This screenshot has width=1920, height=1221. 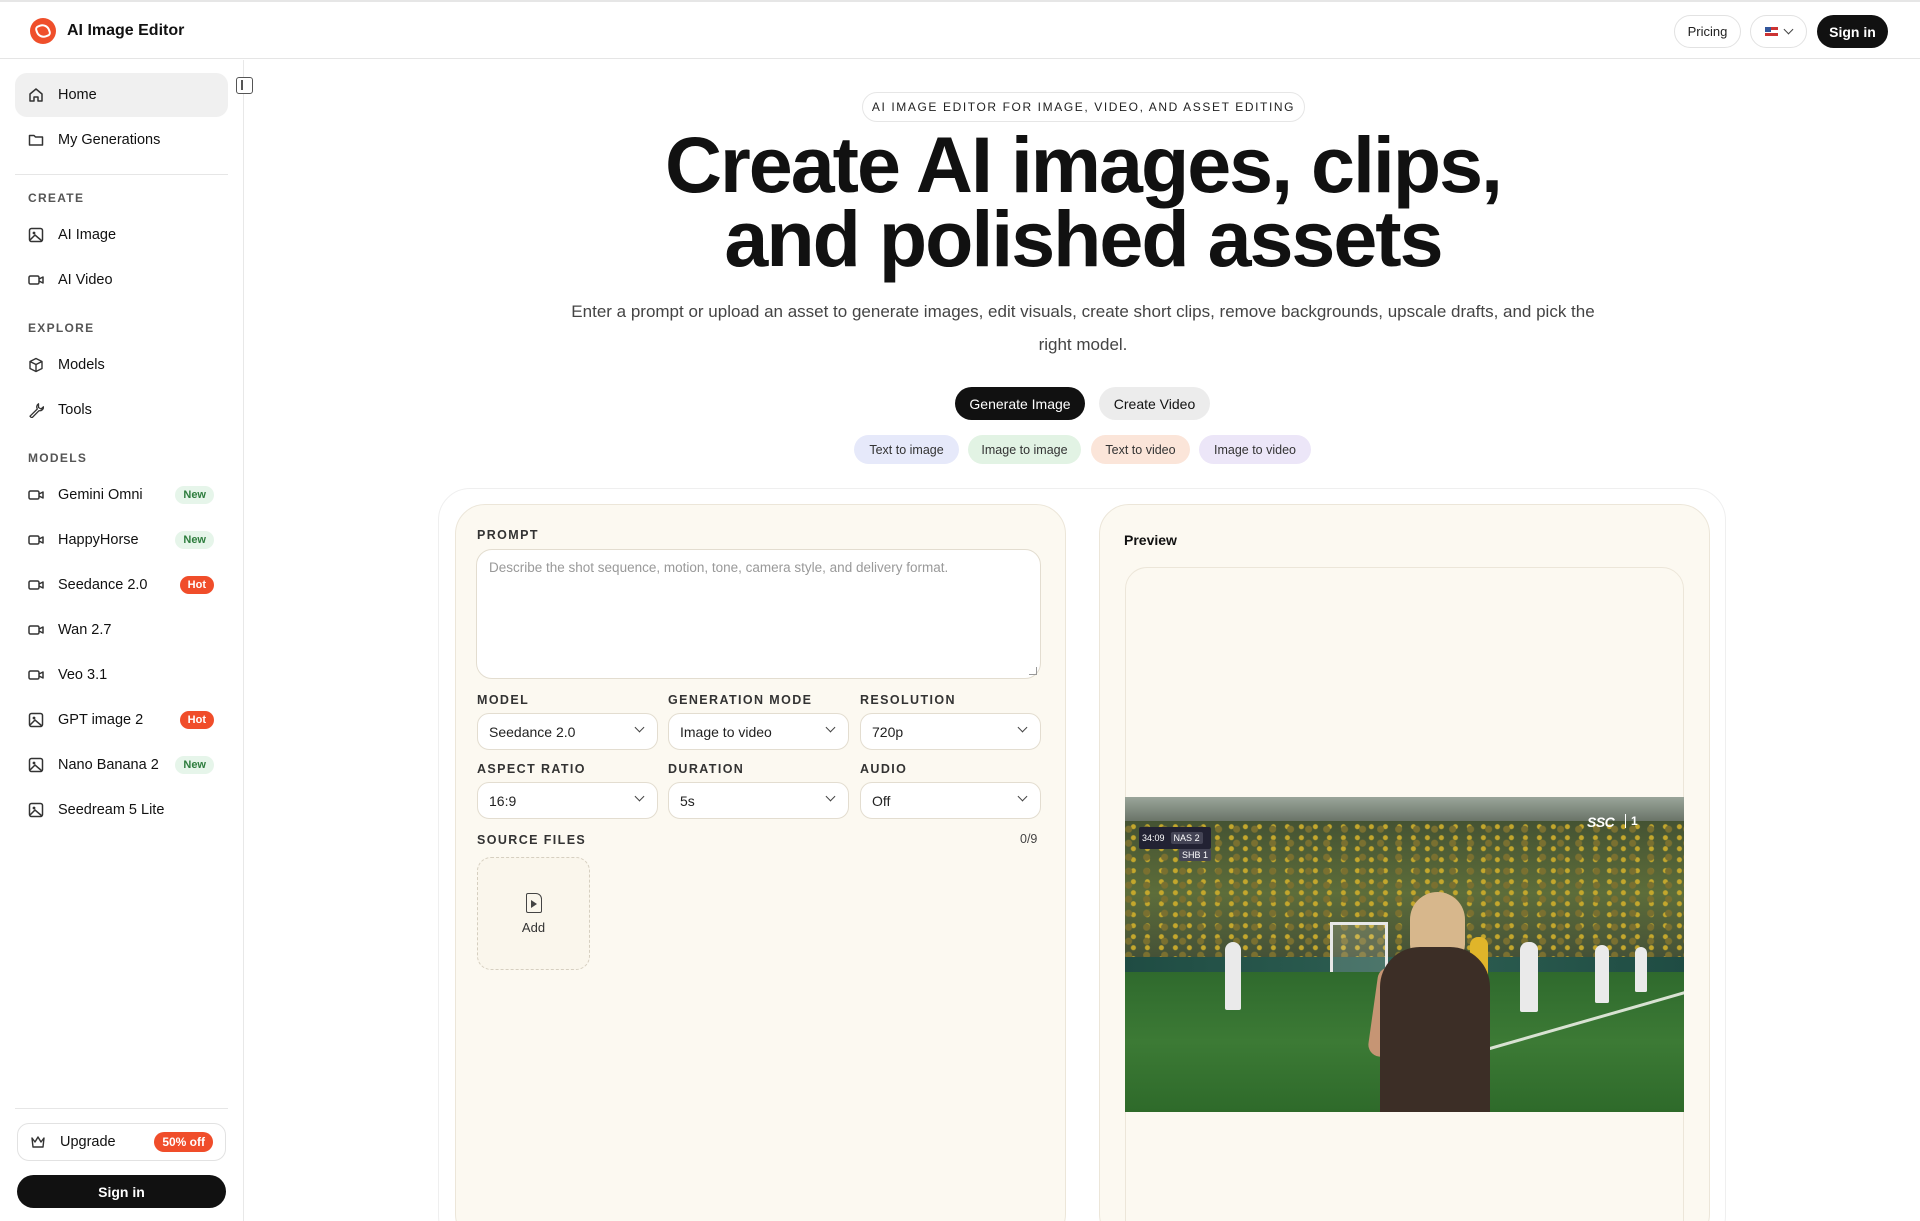 What do you see at coordinates (508, 535) in the screenshot?
I see `prompt-label: PROMPT` at bounding box center [508, 535].